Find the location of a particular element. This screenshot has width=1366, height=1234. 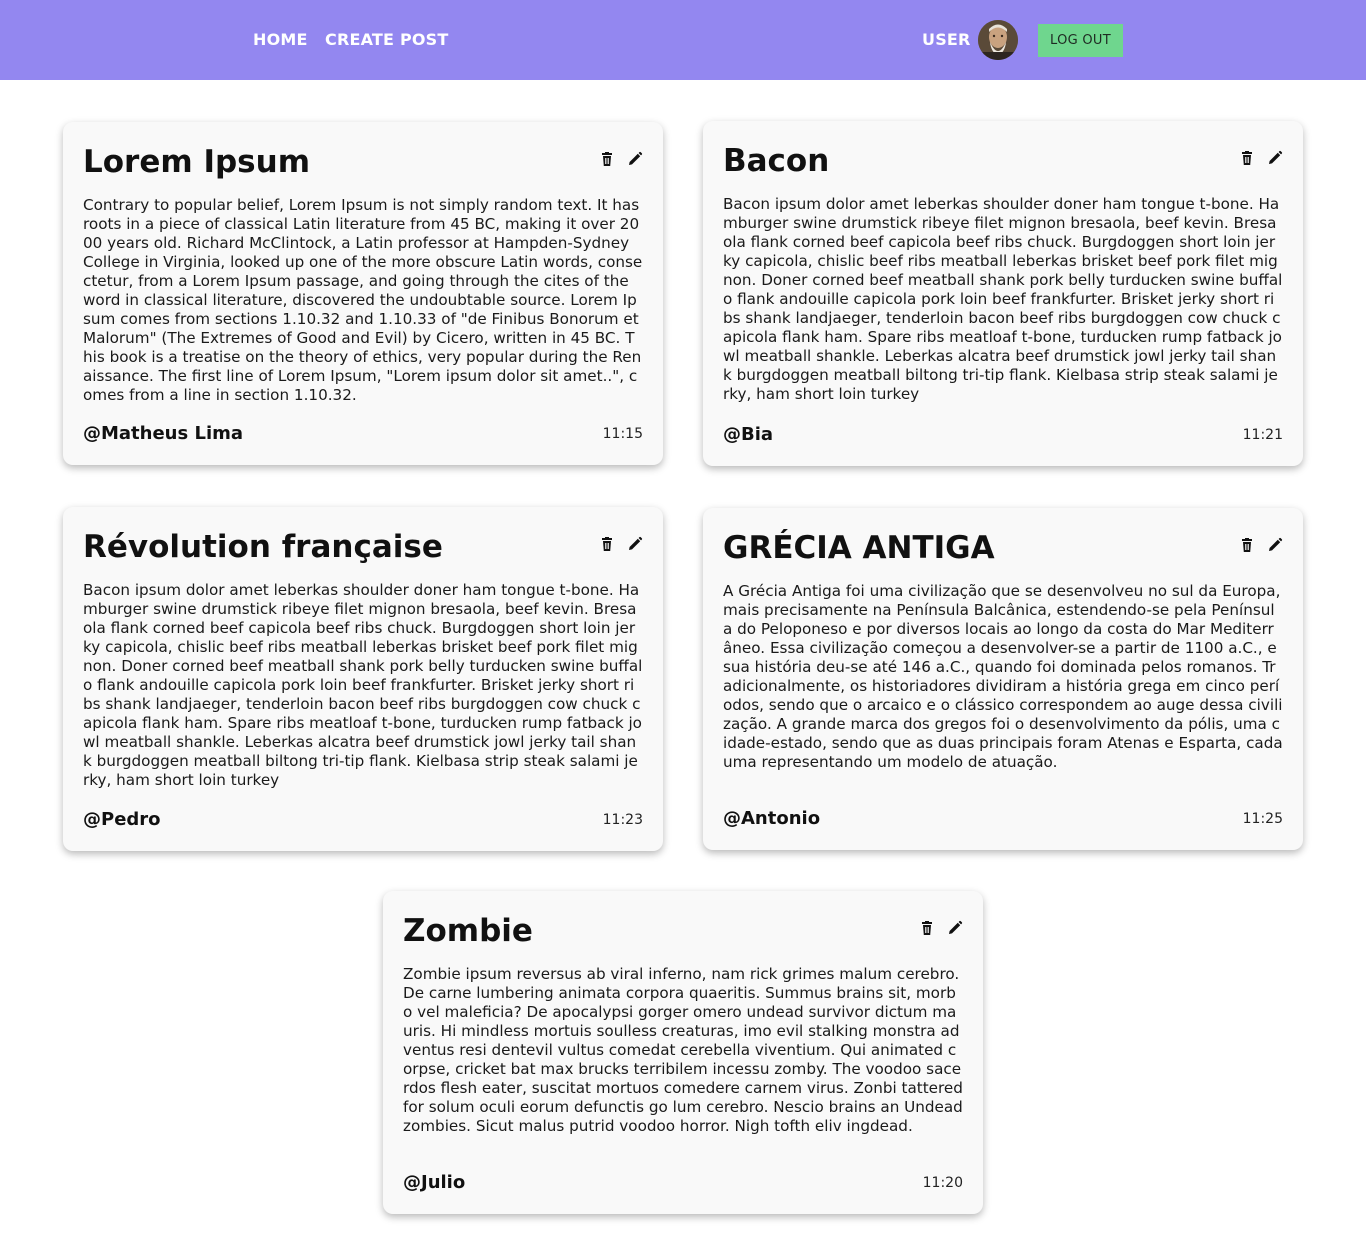

post-title: Bacon is located at coordinates (776, 161).